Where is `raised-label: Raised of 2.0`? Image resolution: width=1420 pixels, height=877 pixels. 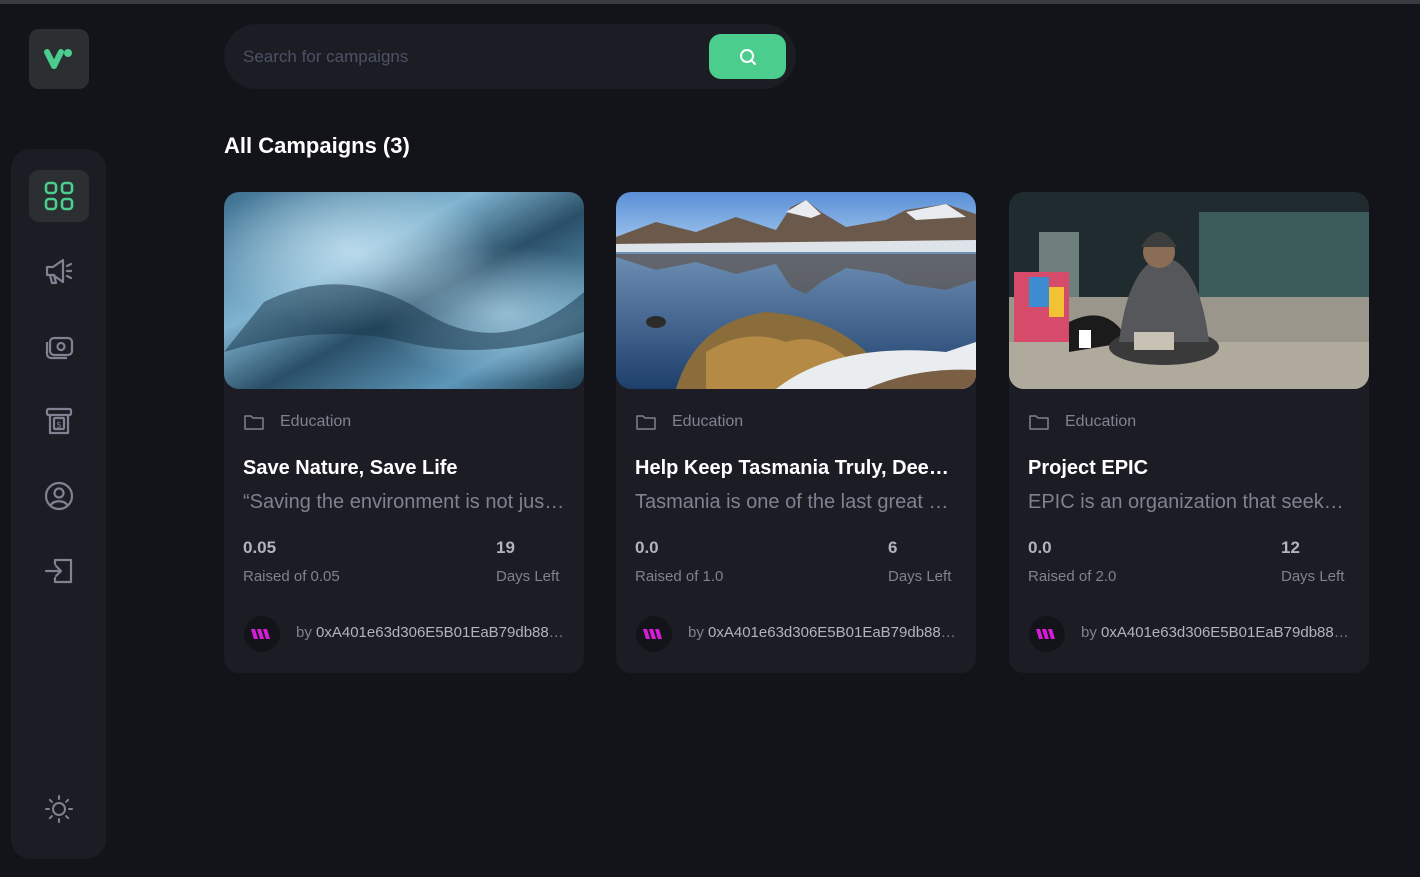
raised-label: Raised of 2.0 is located at coordinates (1072, 576).